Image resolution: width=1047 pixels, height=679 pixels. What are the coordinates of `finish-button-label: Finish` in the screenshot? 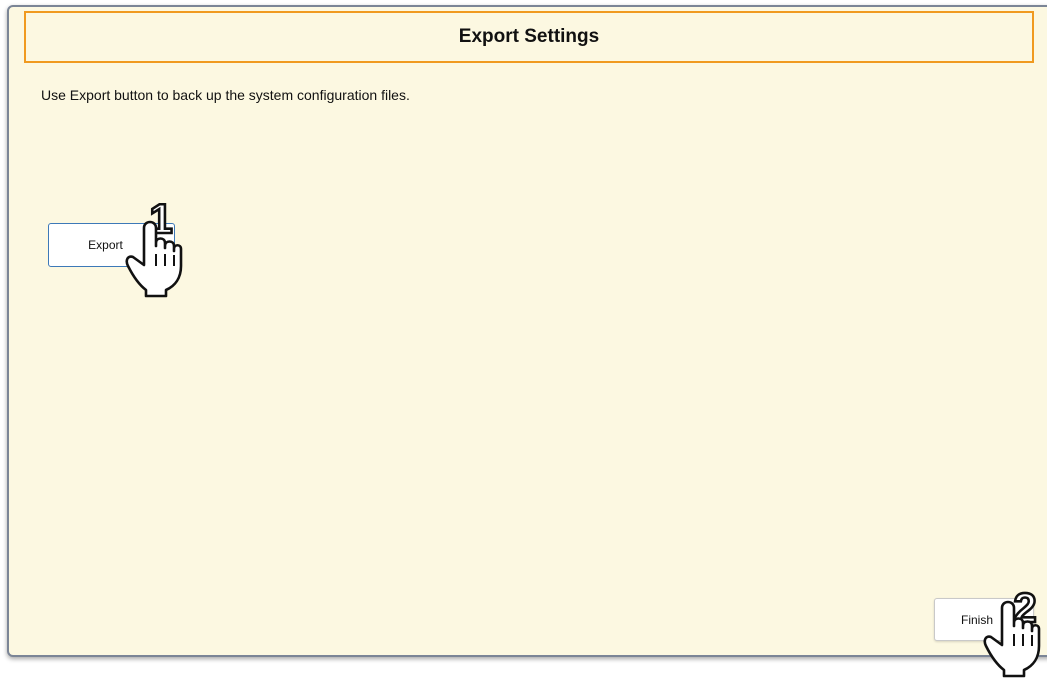 It's located at (976, 619).